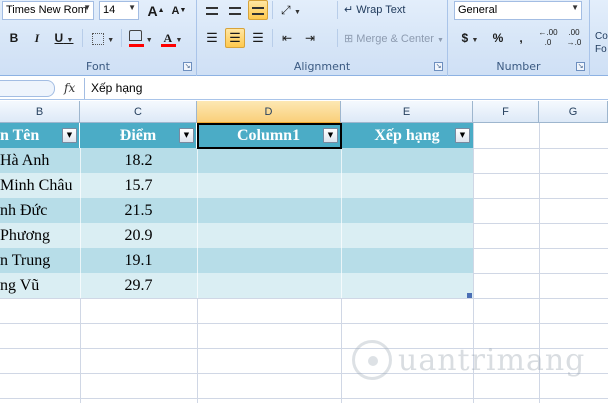  What do you see at coordinates (119, 10) in the screenshot?
I see `font-size-combo: 14 ▼` at bounding box center [119, 10].